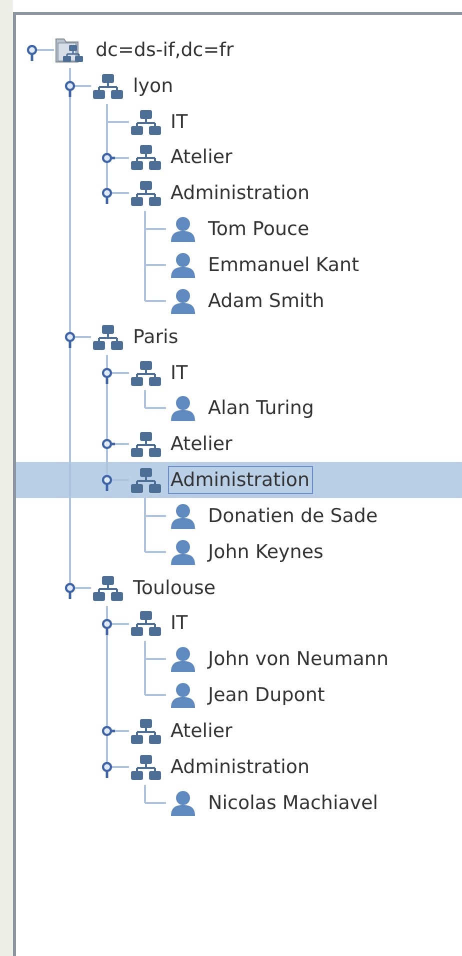  I want to click on tree-item: dc=ds-if,dc=fr, so click(239, 50).